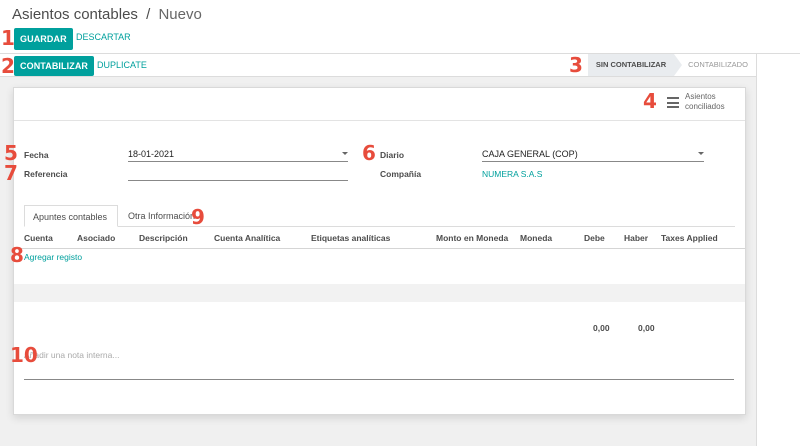  I want to click on column-header: Etiquetas analíticas, so click(350, 238).